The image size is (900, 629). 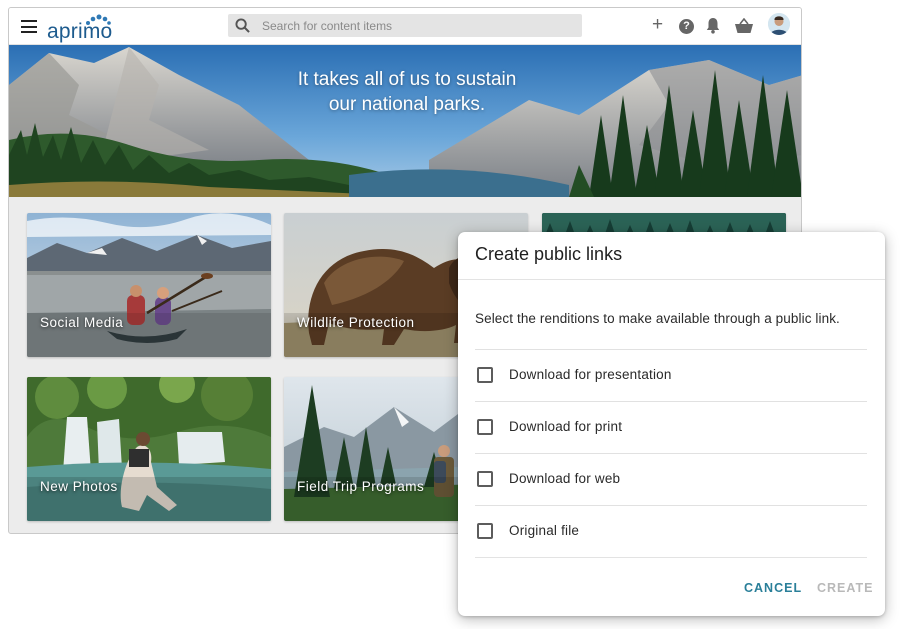 What do you see at coordinates (565, 478) in the screenshot?
I see `option-label: Download for web` at bounding box center [565, 478].